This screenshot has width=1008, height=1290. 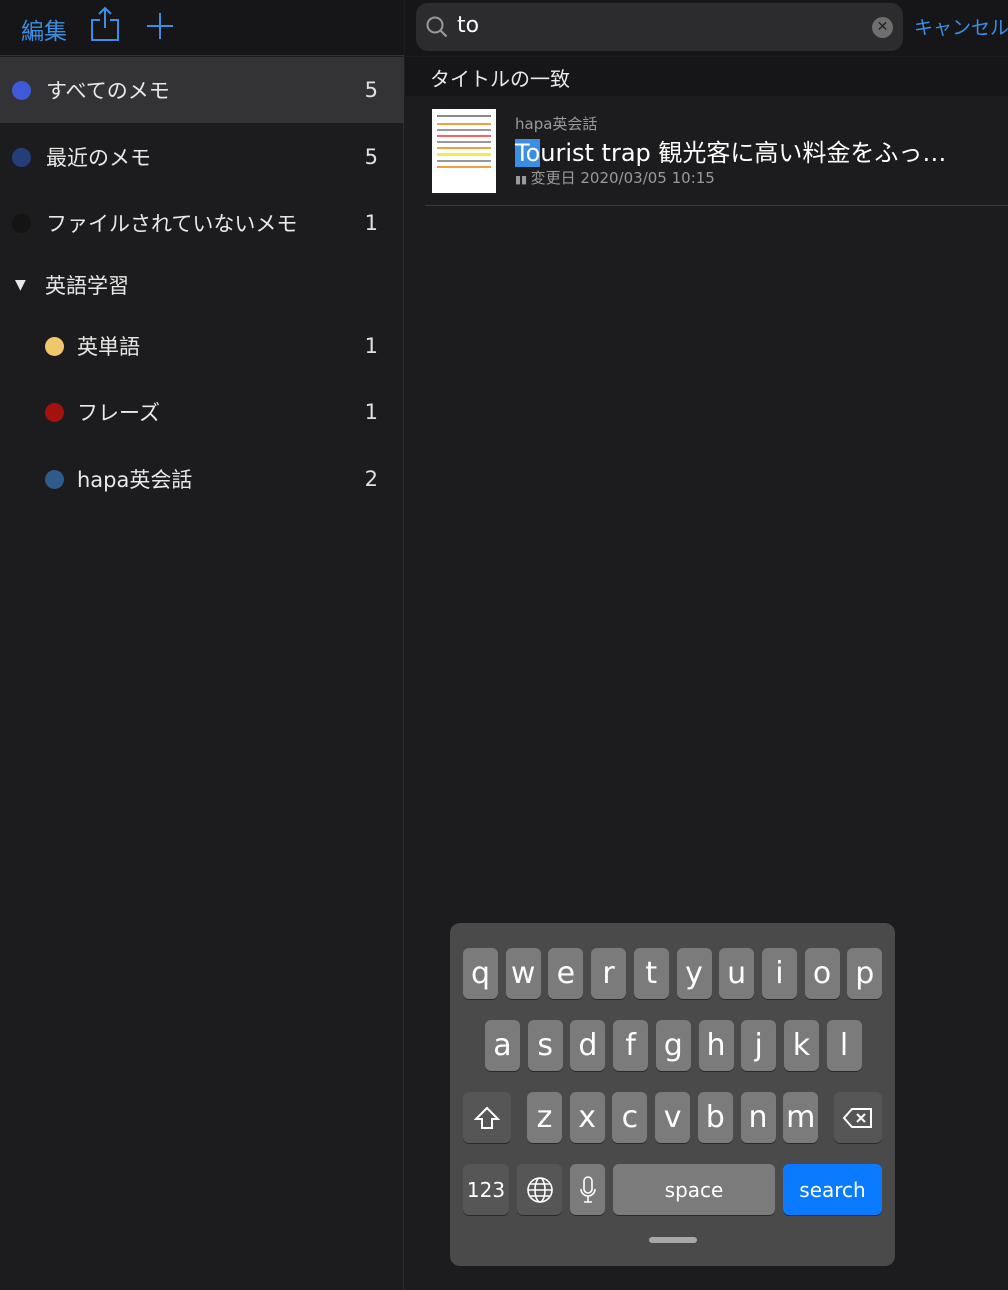 I want to click on item-label: ファイルされていないメモ, so click(x=172, y=224).